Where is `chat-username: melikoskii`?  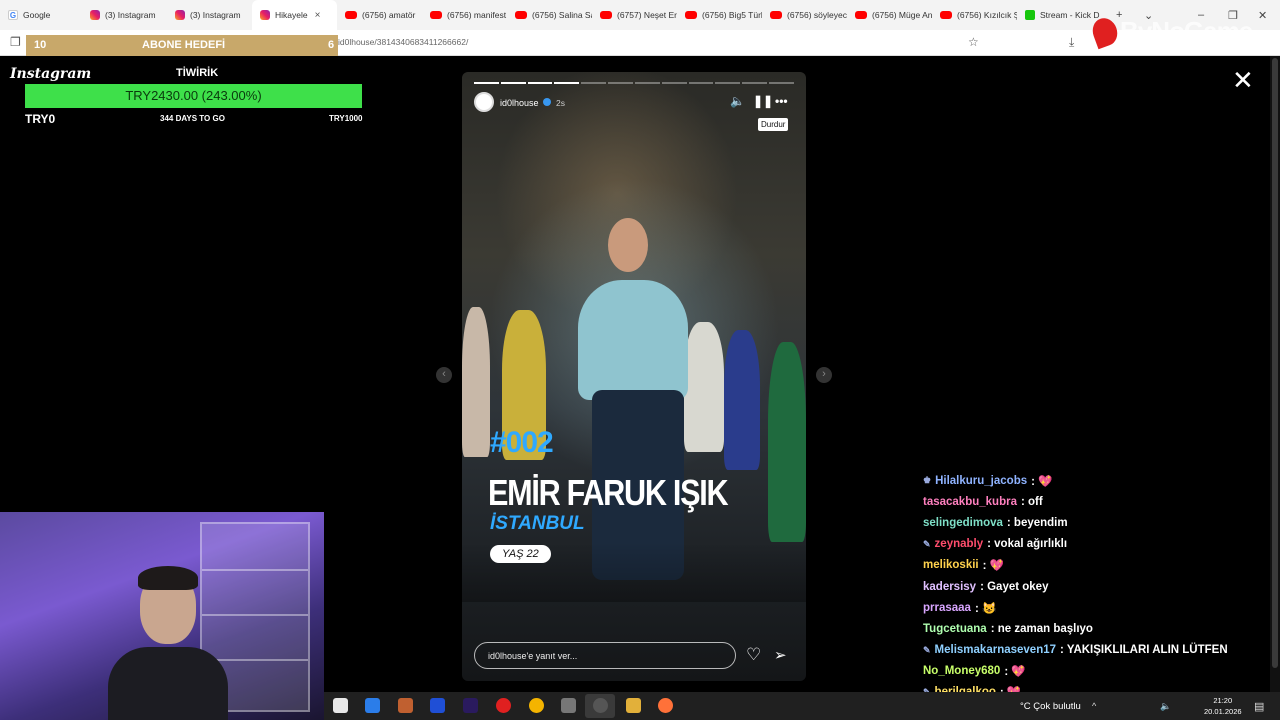
chat-username: melikoskii is located at coordinates (951, 565).